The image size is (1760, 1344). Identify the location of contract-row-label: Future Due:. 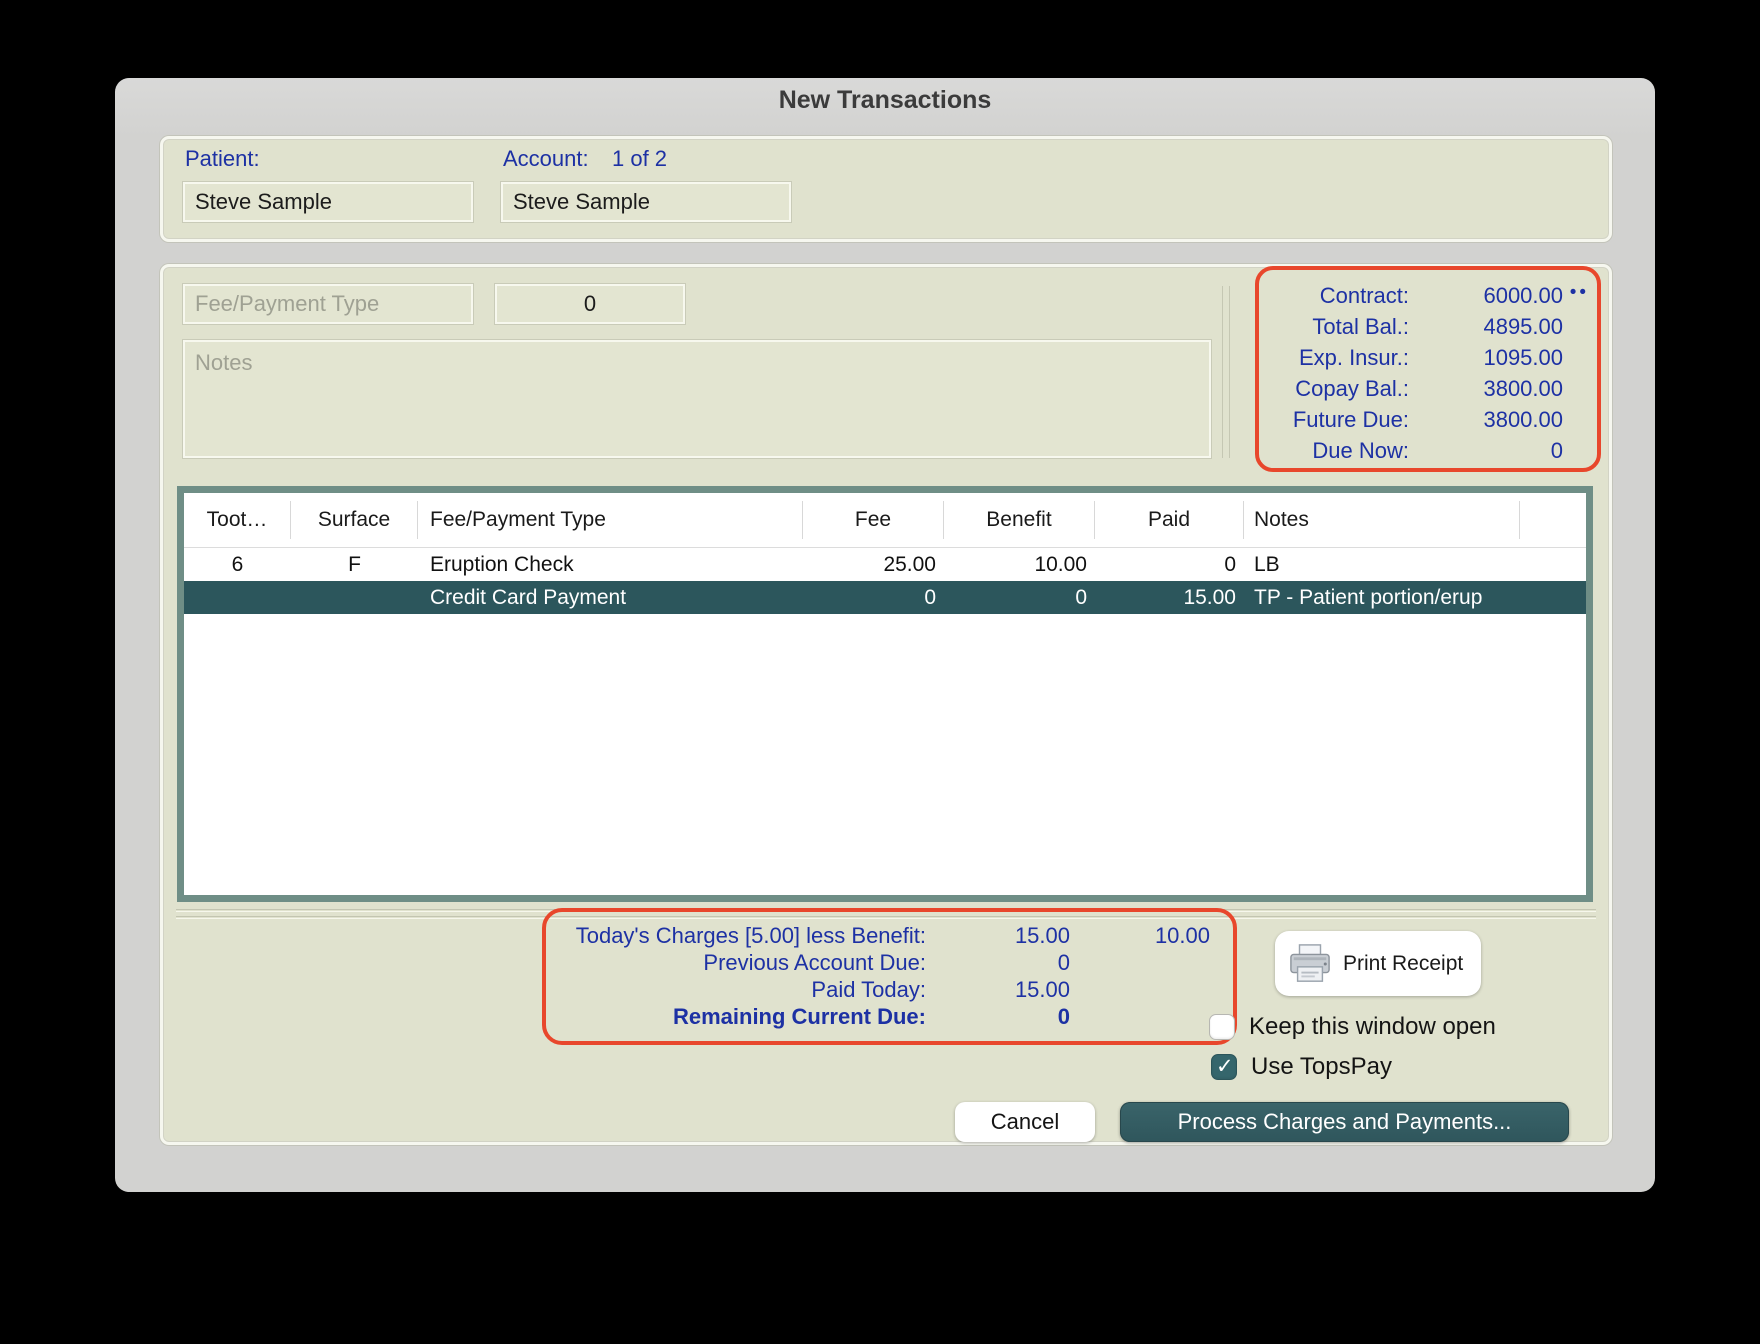
(1350, 419).